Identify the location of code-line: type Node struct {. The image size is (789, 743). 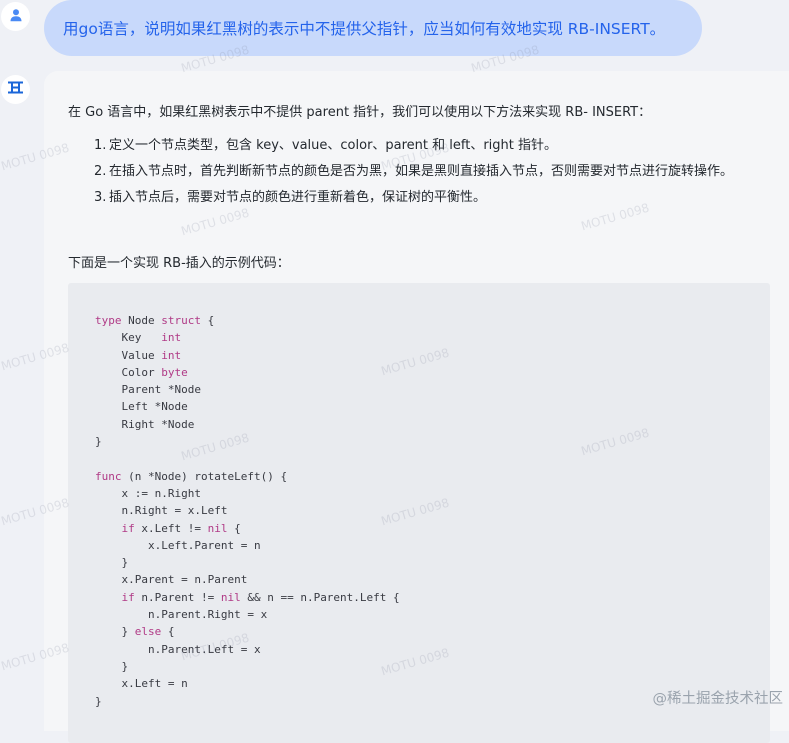
(155, 320).